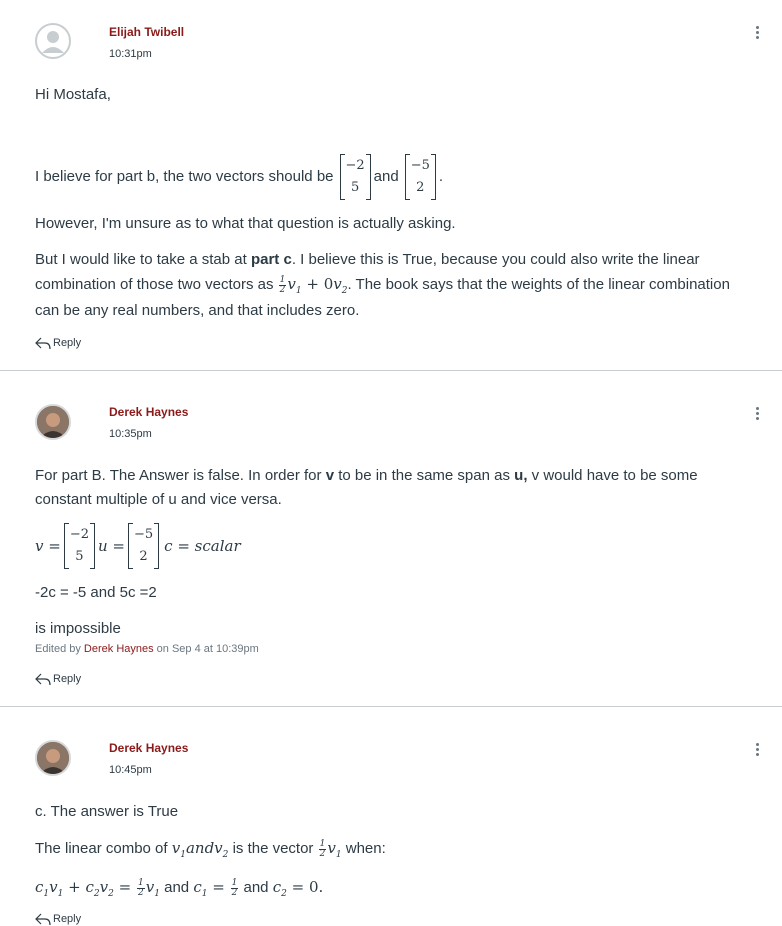  Describe the element at coordinates (154, 284) in the screenshot. I see `text: combination of those two vectors as` at that location.